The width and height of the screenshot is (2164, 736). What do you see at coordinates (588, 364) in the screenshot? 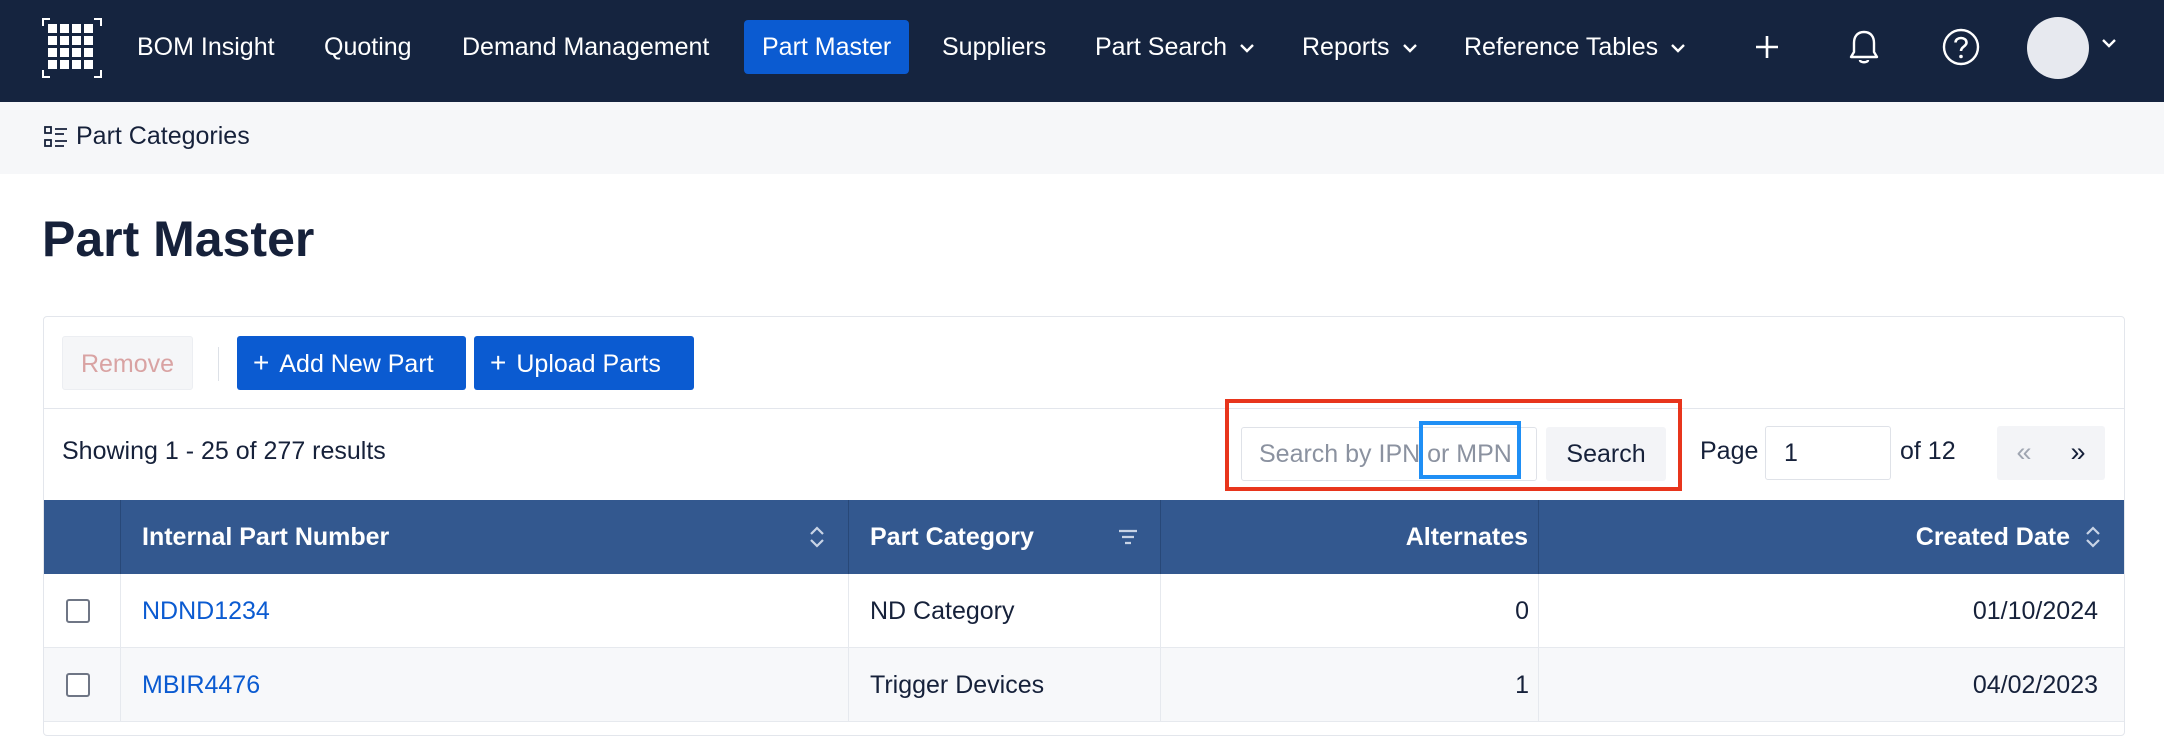
I see `upload-parts-label: Upload Parts` at bounding box center [588, 364].